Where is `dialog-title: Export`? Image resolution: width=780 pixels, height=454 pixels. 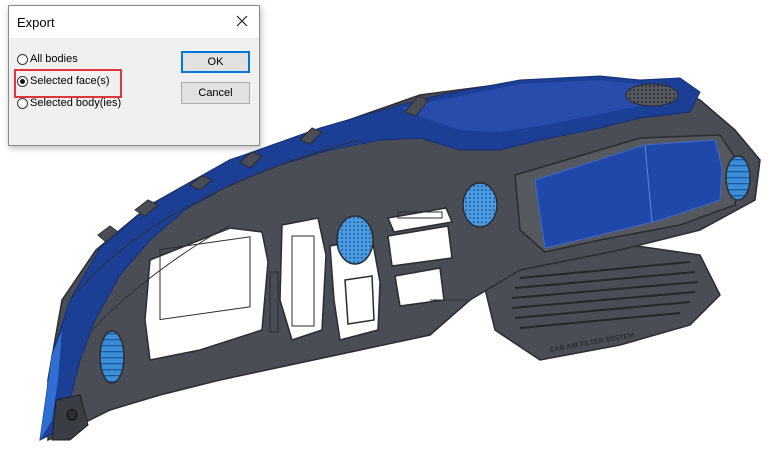
dialog-title: Export is located at coordinates (36, 22).